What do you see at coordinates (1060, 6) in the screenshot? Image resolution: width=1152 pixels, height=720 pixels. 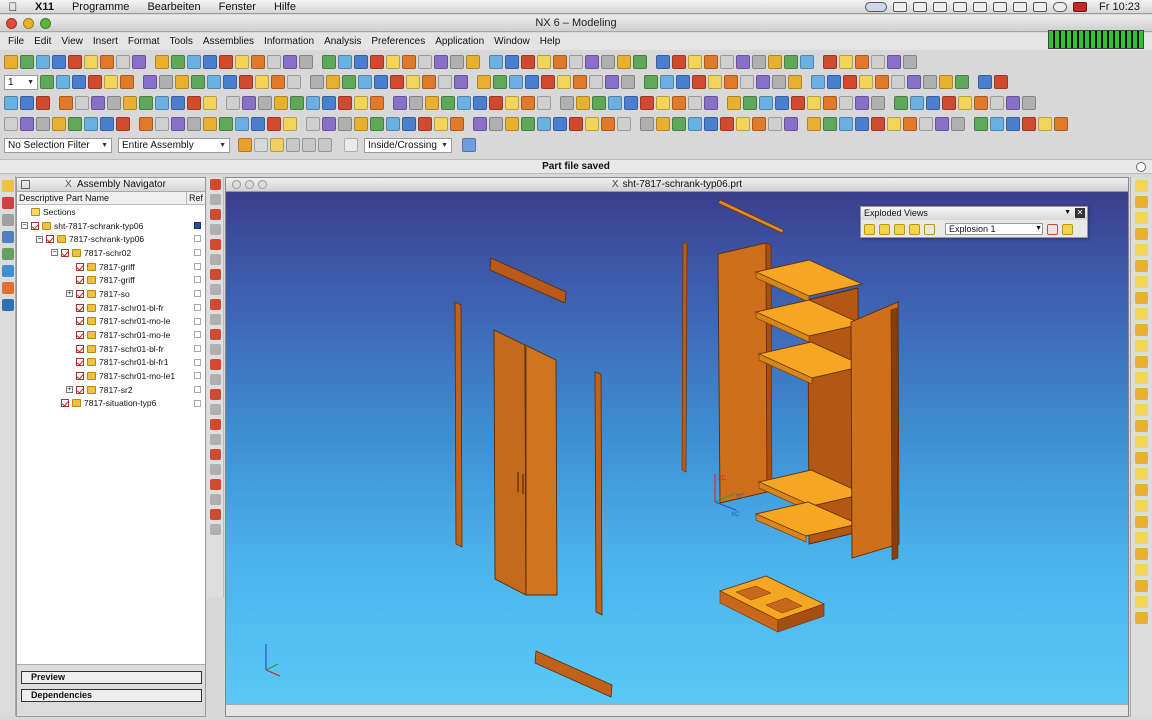 I see `volume-icon` at bounding box center [1060, 6].